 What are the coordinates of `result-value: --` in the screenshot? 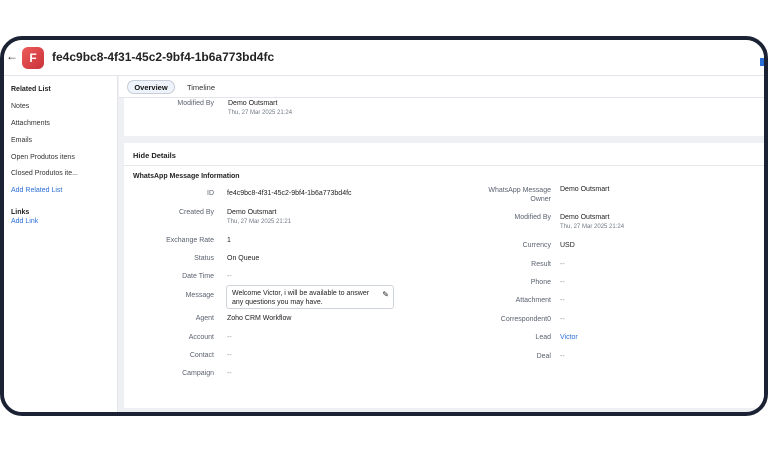 It's located at (562, 264).